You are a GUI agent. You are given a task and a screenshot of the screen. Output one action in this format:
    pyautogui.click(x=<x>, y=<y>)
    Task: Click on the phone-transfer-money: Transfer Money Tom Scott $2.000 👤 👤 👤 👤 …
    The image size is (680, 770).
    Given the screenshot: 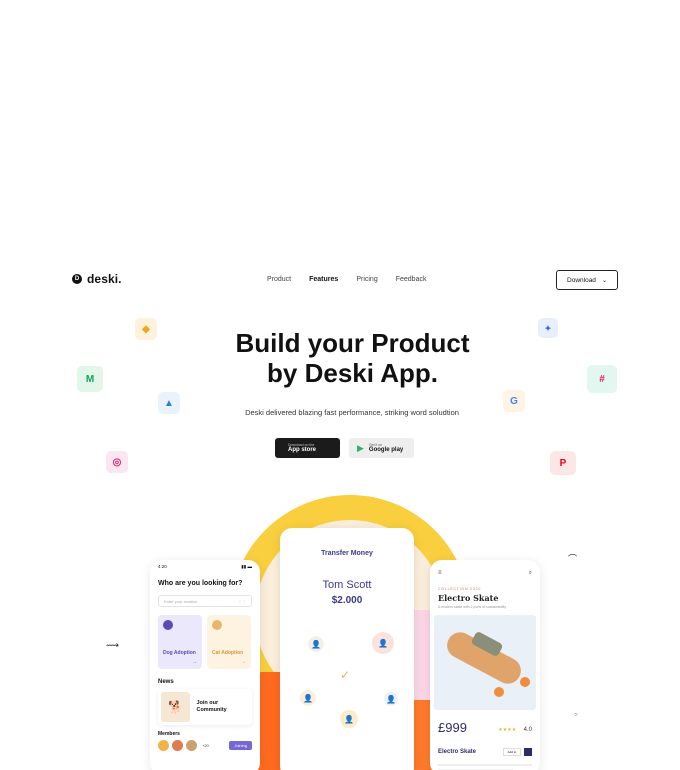 What is the action you would take?
    pyautogui.click(x=347, y=649)
    